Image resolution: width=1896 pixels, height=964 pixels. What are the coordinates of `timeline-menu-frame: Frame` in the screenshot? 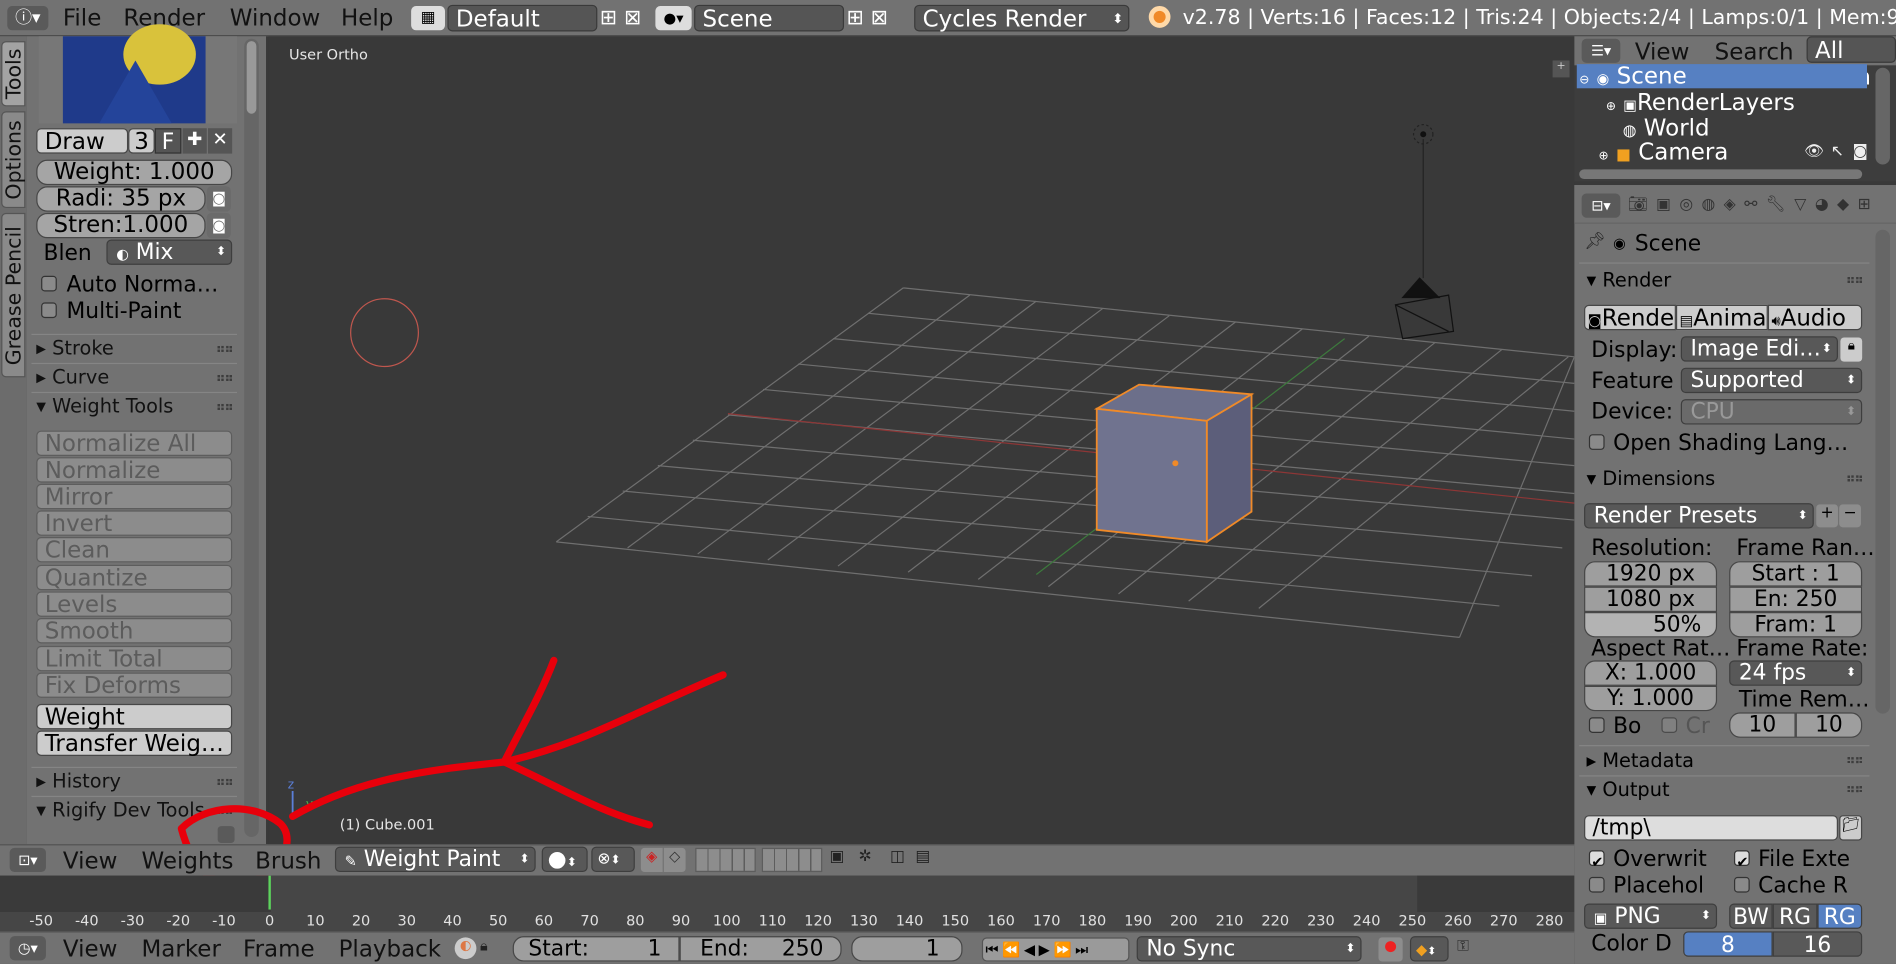 It's located at (279, 949).